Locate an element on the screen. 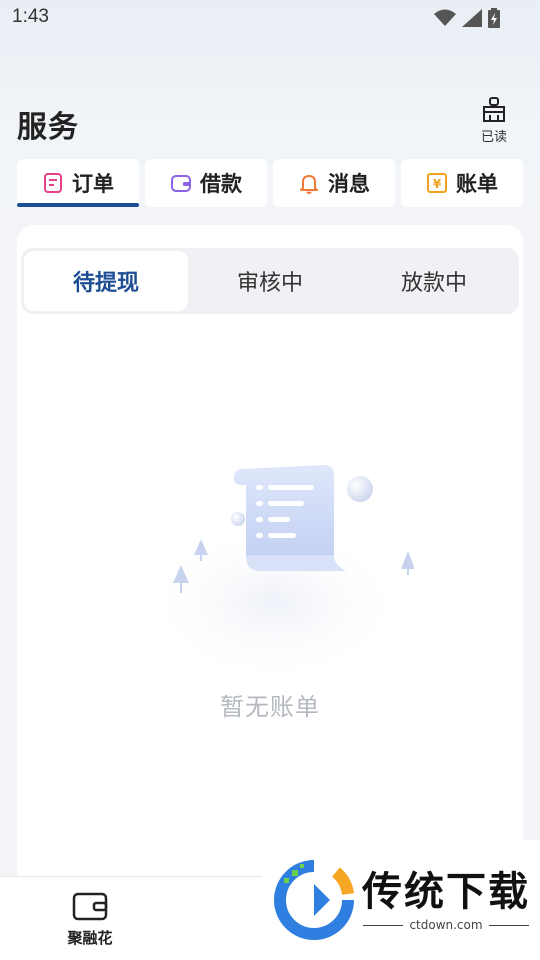  status-icons is located at coordinates (467, 18).